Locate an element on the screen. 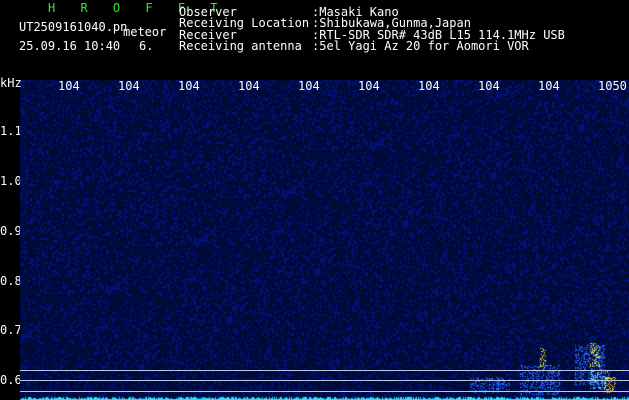 The height and width of the screenshot is (400, 629). left-tick-6: 0.6 is located at coordinates (10, 380).